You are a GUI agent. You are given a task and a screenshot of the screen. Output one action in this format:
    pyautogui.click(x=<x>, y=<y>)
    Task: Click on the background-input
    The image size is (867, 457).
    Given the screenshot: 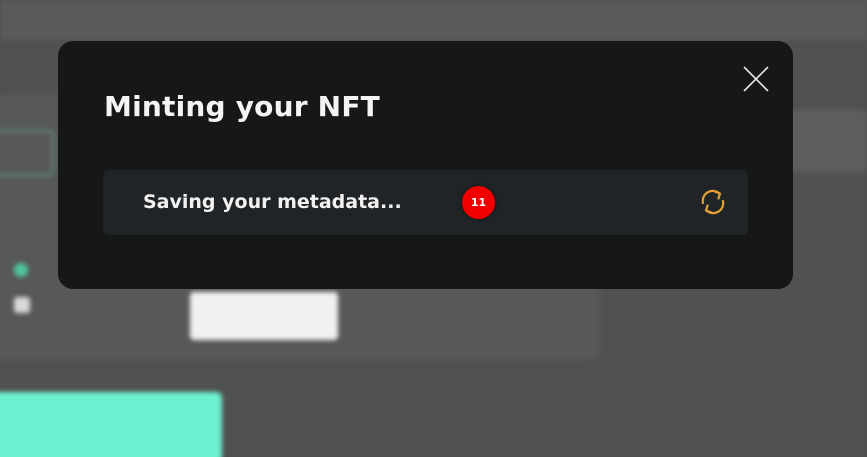 What is the action you would take?
    pyautogui.click(x=264, y=316)
    